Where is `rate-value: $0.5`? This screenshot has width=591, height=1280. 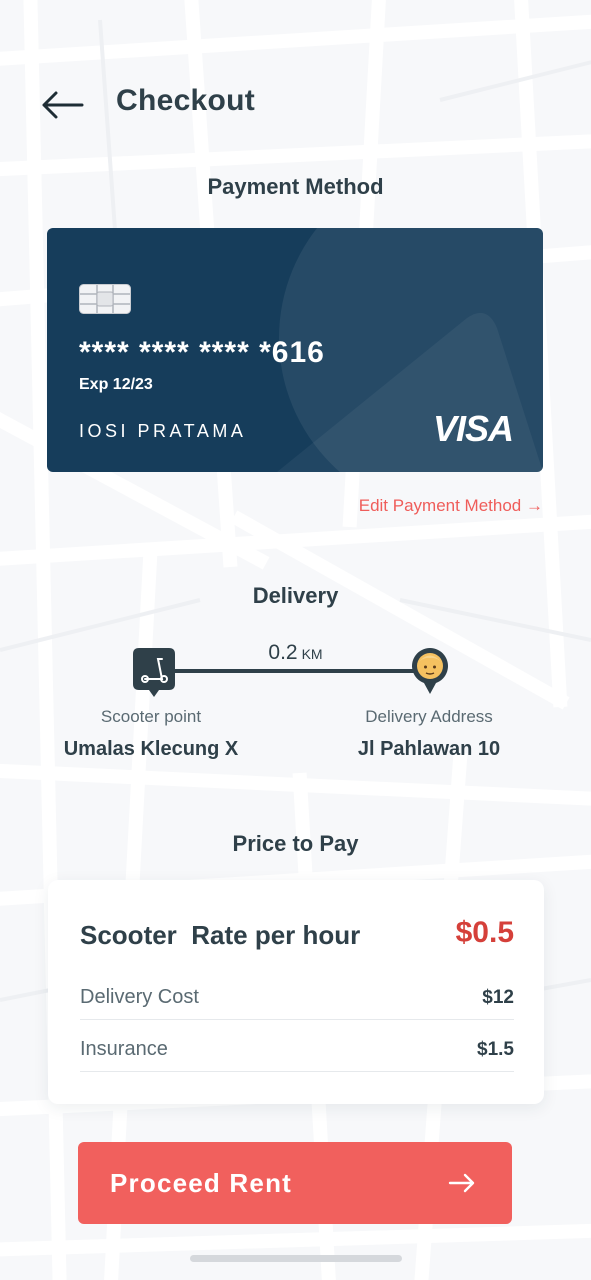
rate-value: $0.5 is located at coordinates (484, 932).